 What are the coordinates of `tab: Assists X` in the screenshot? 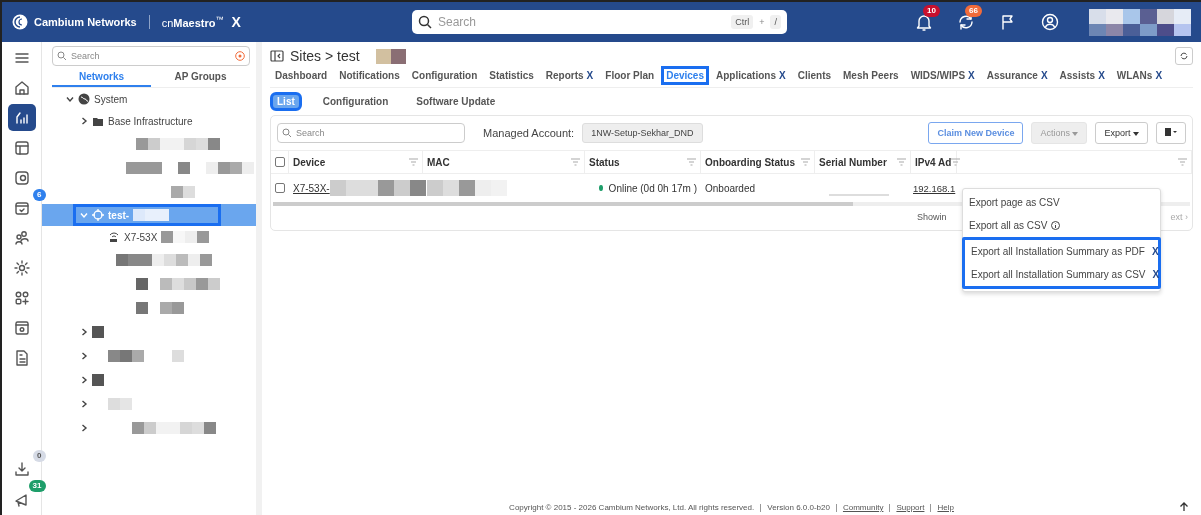 It's located at (1082, 75).